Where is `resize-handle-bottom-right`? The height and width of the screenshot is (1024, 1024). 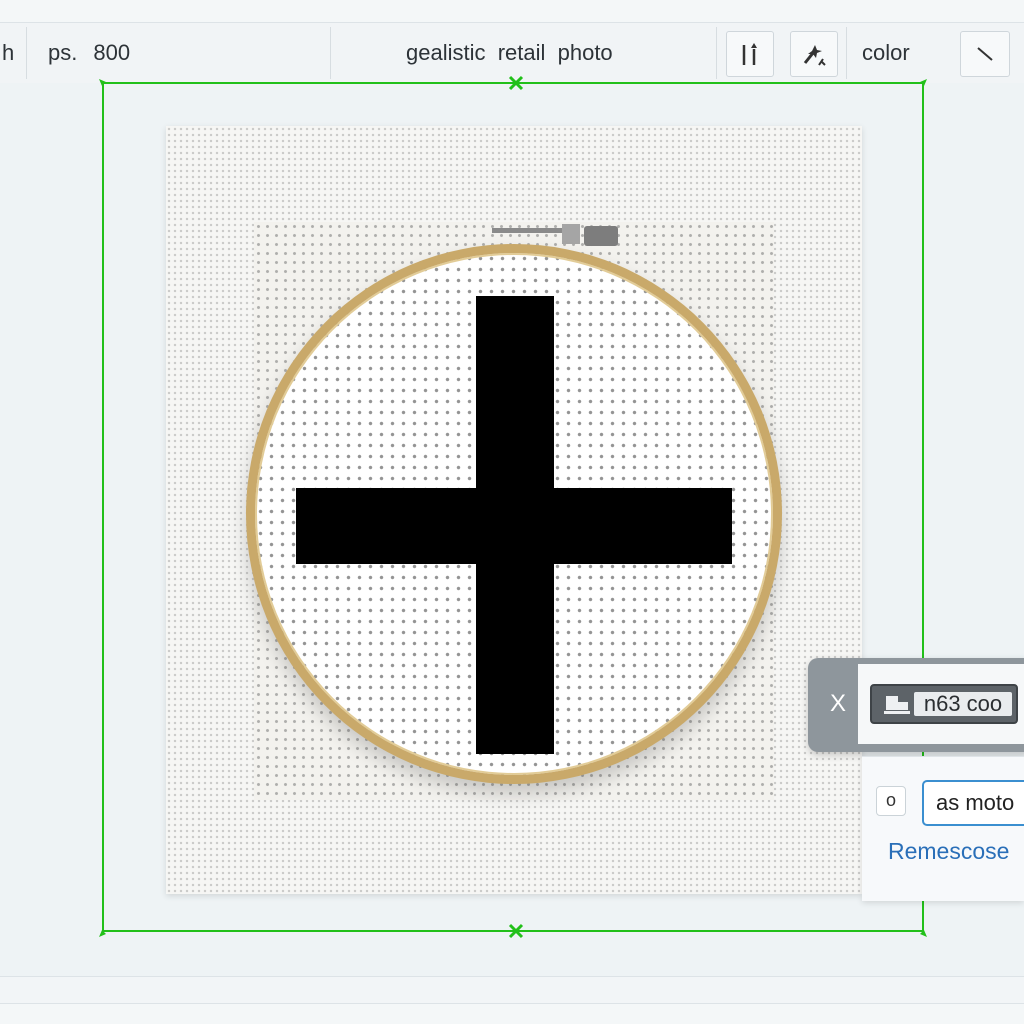 resize-handle-bottom-right is located at coordinates (922, 932).